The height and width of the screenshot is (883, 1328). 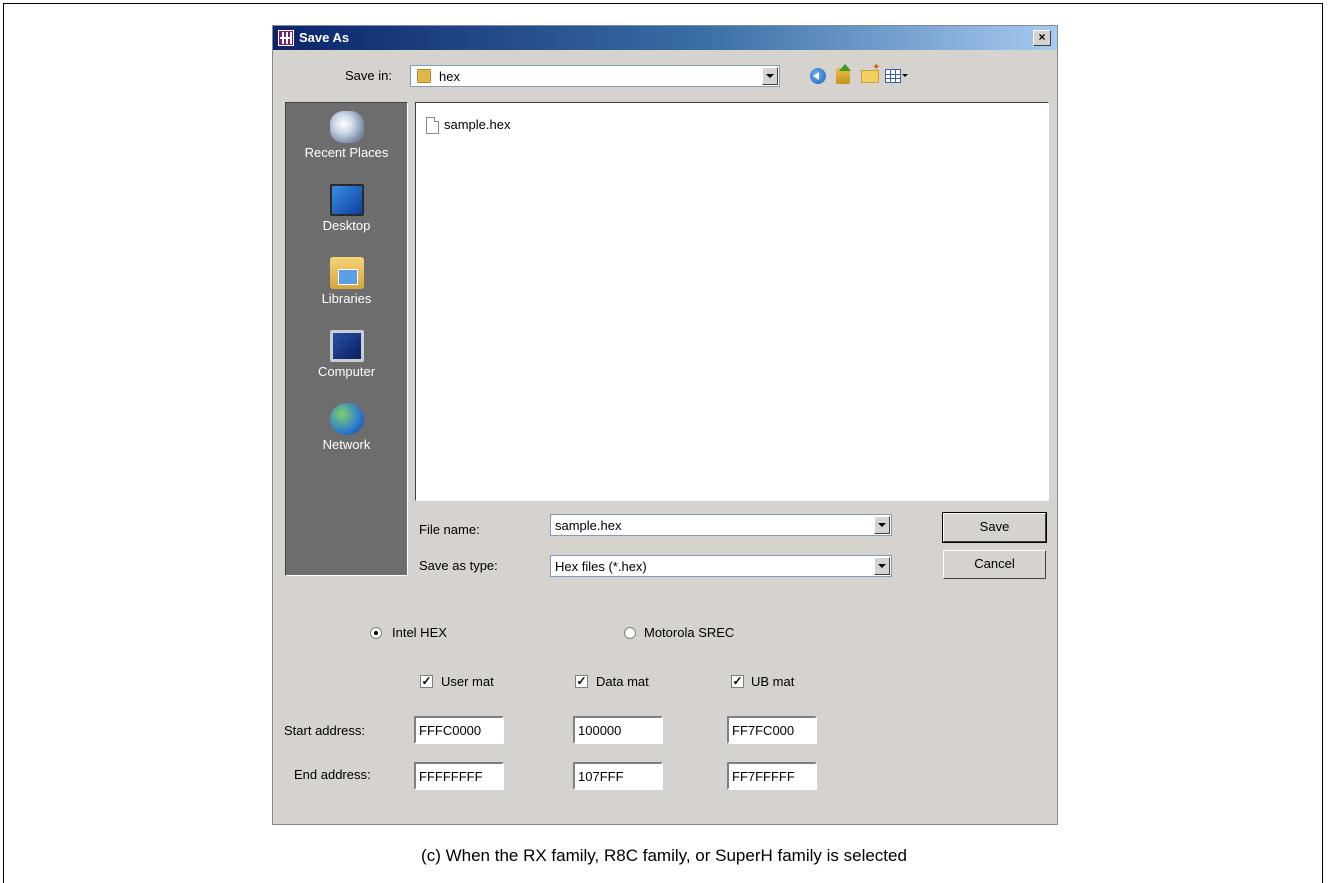 What do you see at coordinates (595, 76) in the screenshot?
I see `save-in-combo: hex` at bounding box center [595, 76].